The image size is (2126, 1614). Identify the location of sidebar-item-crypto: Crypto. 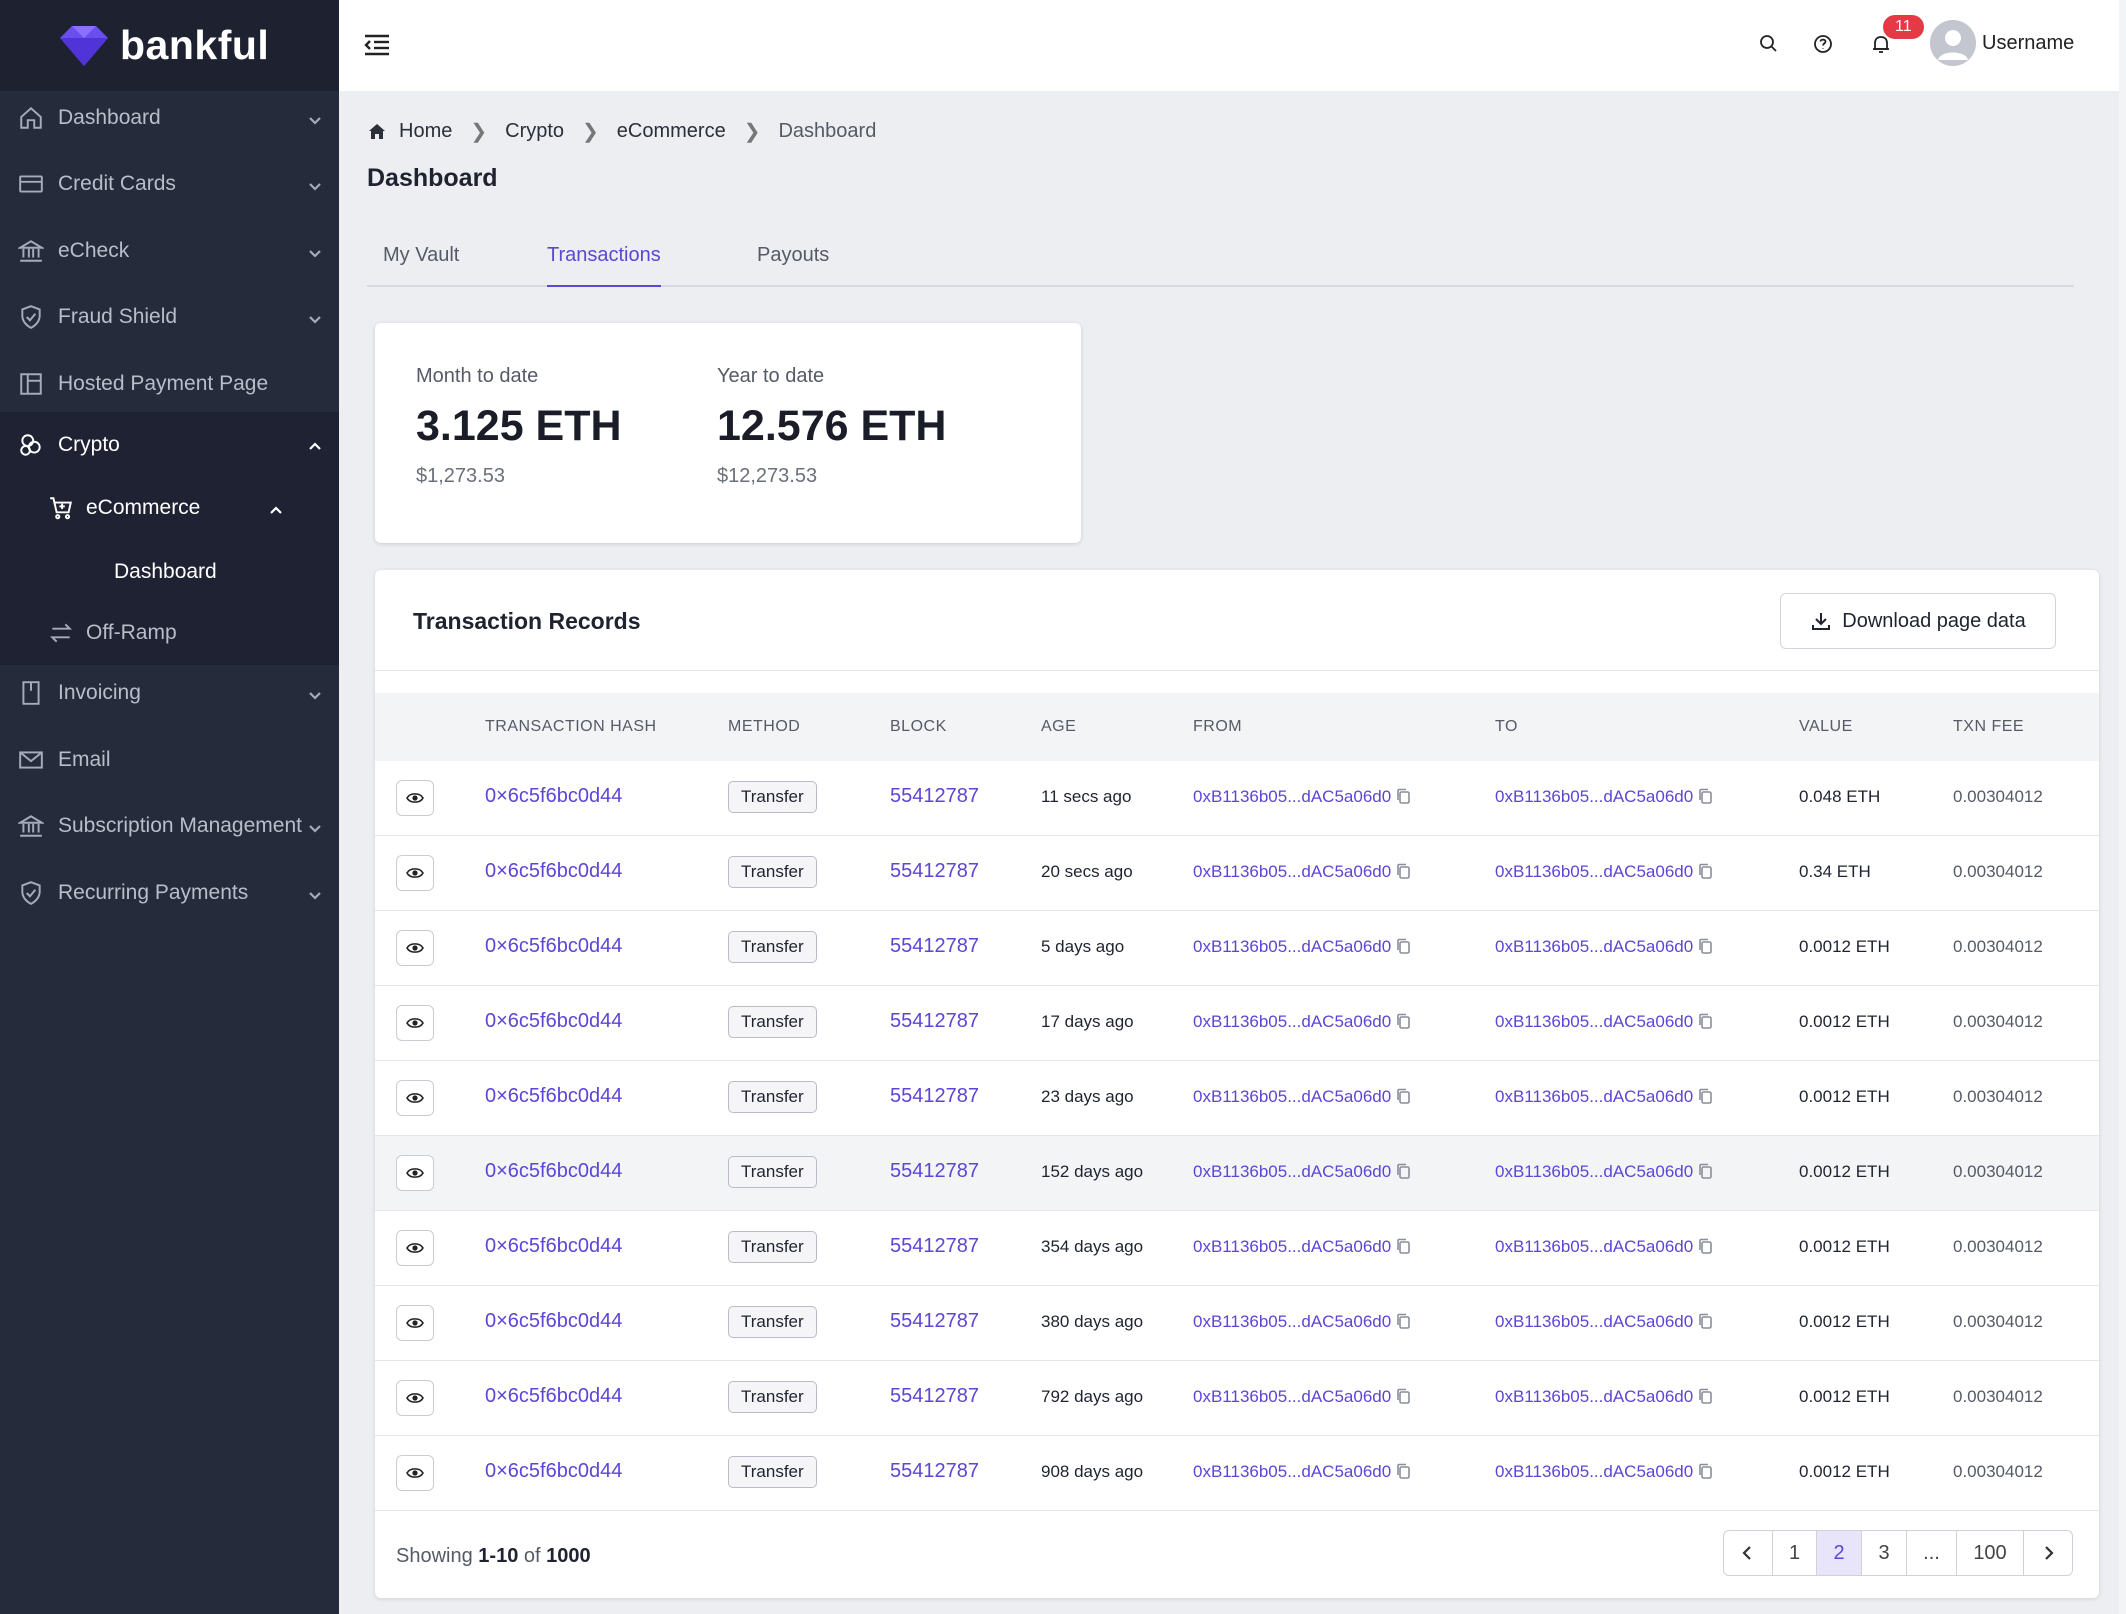
(169, 445).